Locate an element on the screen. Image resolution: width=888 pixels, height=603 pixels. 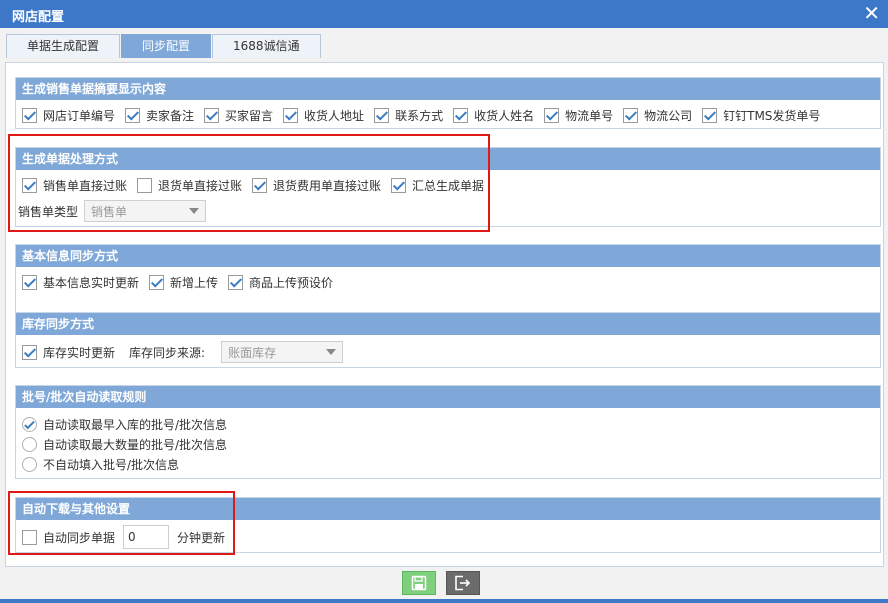
checkbox-sales-post: 销售单直接过账 is located at coordinates (74, 185).